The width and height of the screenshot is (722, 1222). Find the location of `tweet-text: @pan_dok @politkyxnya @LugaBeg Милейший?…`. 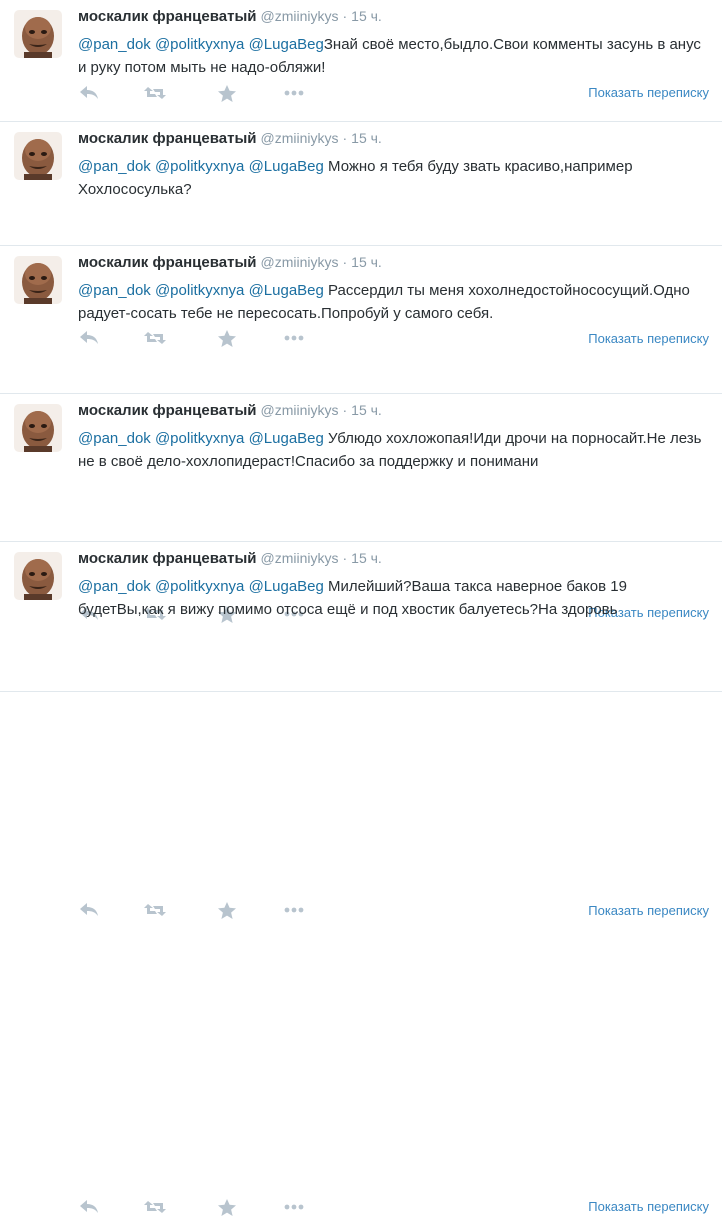

tweet-text: @pan_dok @politkyxnya @LugaBeg Милейший?… is located at coordinates (394, 598).